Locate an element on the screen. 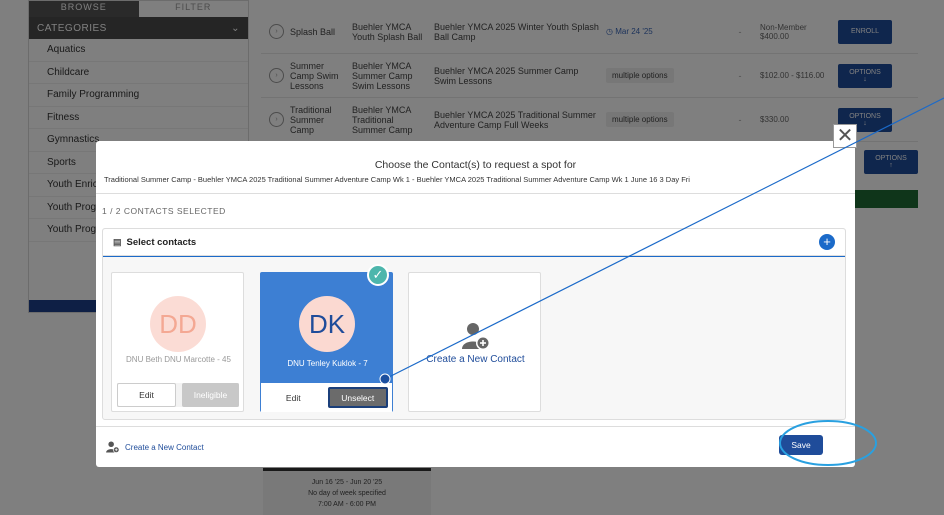  avatar: DK is located at coordinates (327, 324).